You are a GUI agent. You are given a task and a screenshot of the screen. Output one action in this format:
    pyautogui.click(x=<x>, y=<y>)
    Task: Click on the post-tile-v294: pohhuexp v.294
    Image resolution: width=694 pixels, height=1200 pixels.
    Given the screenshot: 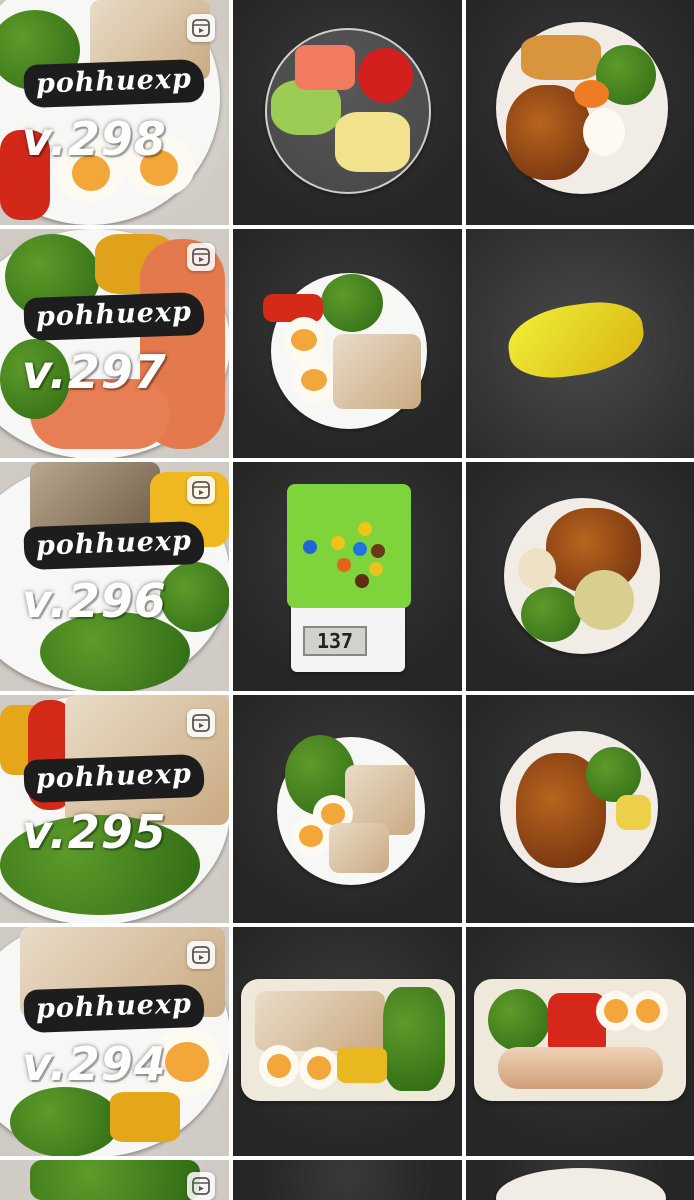 What is the action you would take?
    pyautogui.click(x=114, y=1041)
    